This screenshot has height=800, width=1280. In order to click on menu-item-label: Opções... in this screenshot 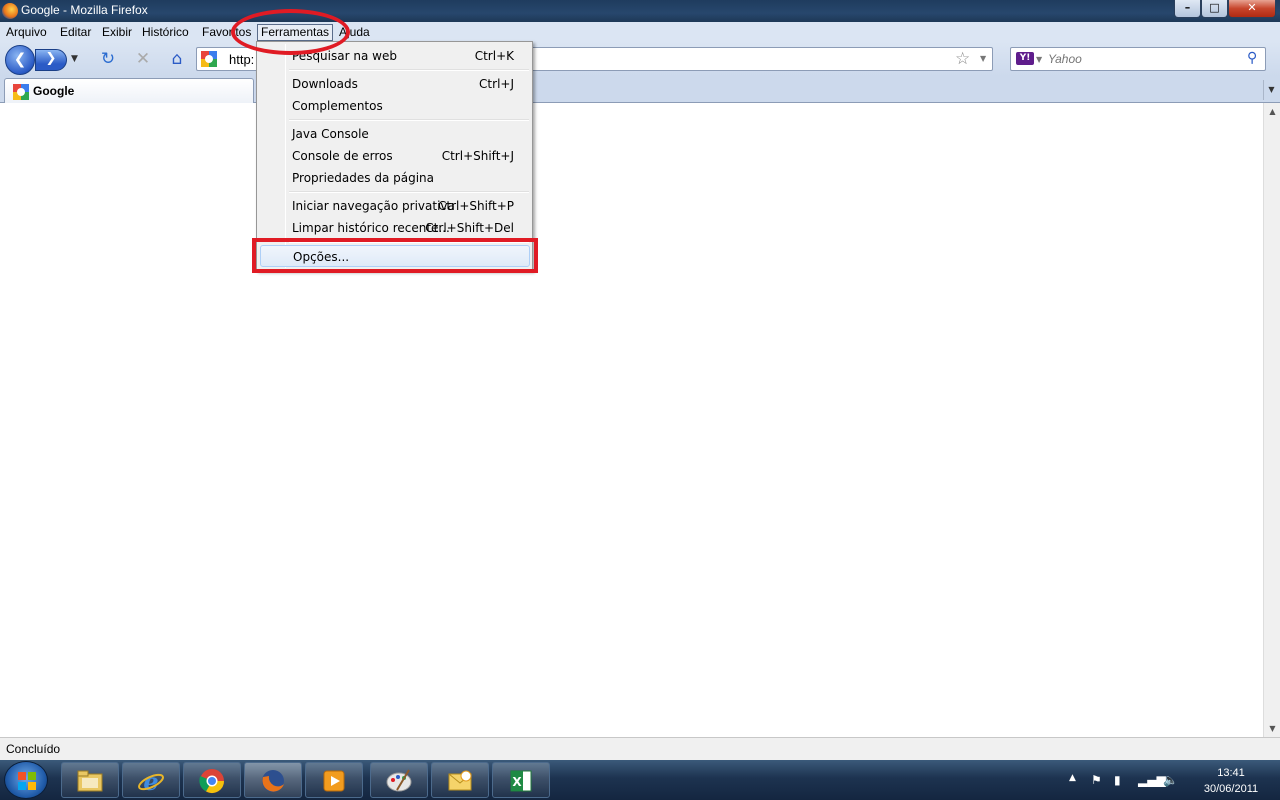, I will do `click(321, 257)`.